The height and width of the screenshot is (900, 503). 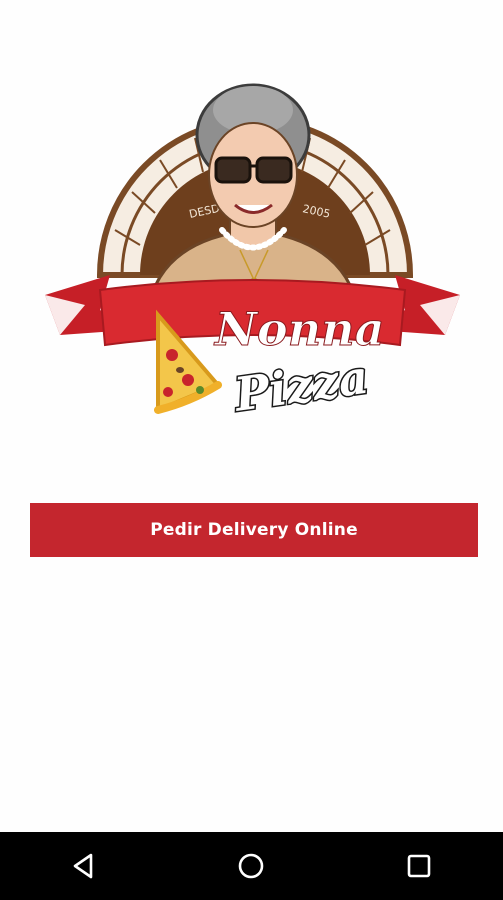 I want to click on nav-recents-button, so click(x=419, y=866).